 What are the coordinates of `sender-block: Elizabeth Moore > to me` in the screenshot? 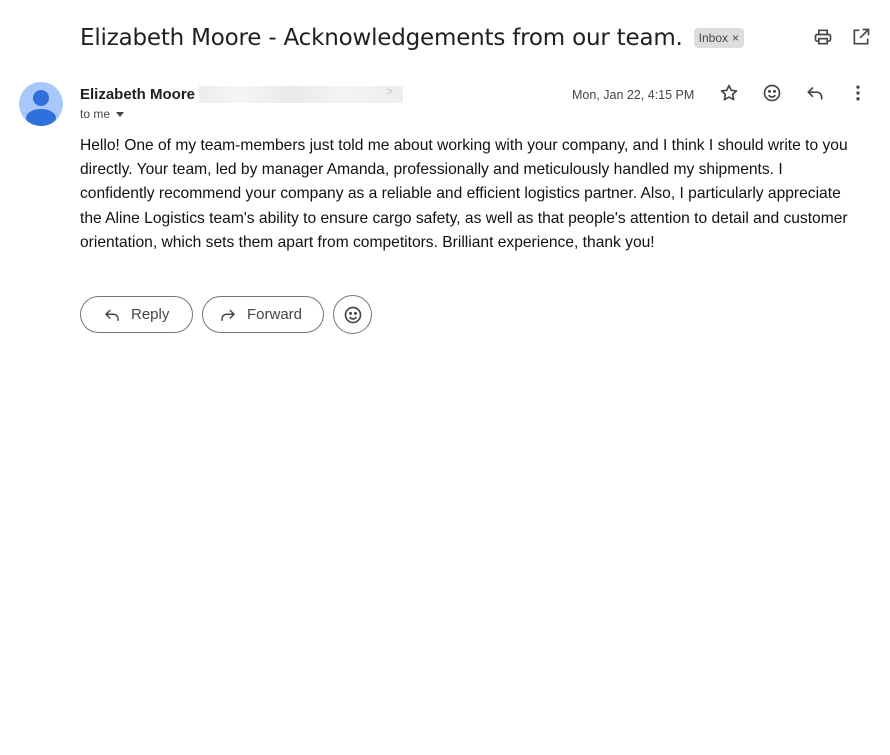 It's located at (242, 102).